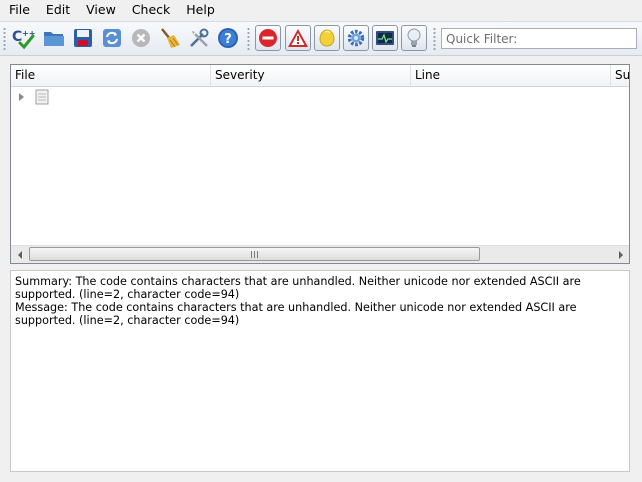  What do you see at coordinates (42, 97) in the screenshot?
I see `file-icon` at bounding box center [42, 97].